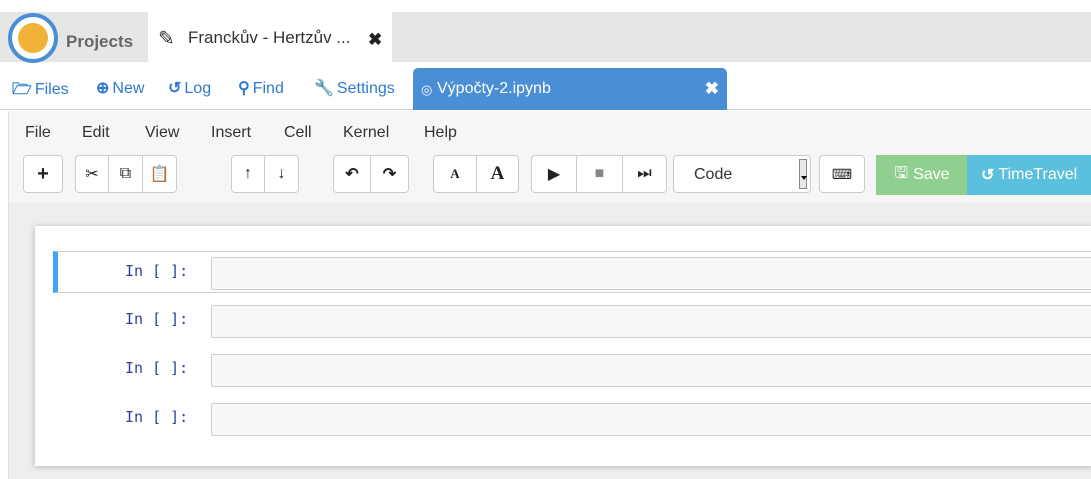 This screenshot has width=1091, height=479. I want to click on font-smaller-button: A, so click(455, 174).